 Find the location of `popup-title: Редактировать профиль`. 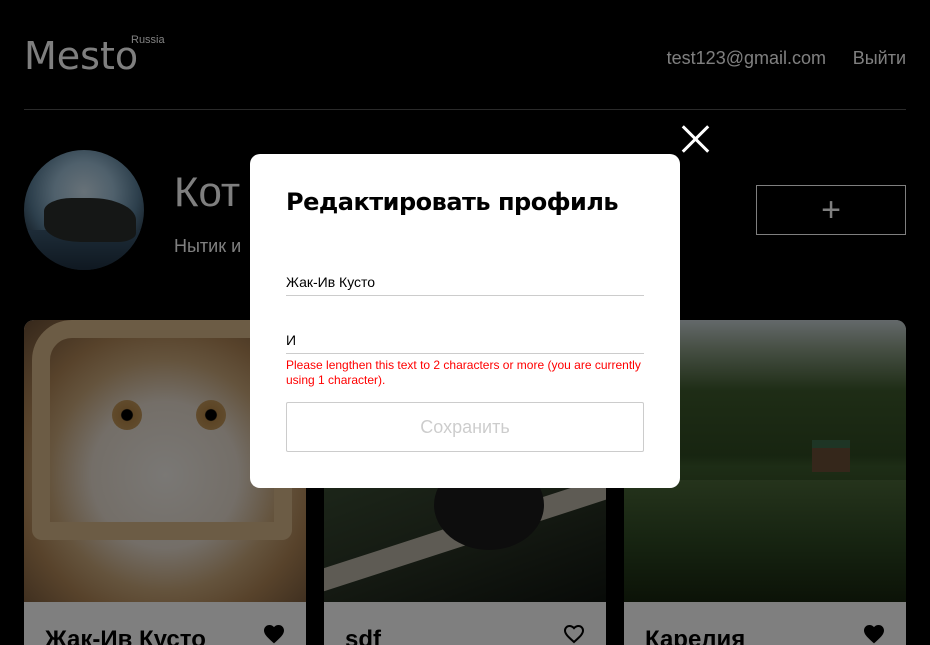

popup-title: Редактировать профиль is located at coordinates (452, 202).